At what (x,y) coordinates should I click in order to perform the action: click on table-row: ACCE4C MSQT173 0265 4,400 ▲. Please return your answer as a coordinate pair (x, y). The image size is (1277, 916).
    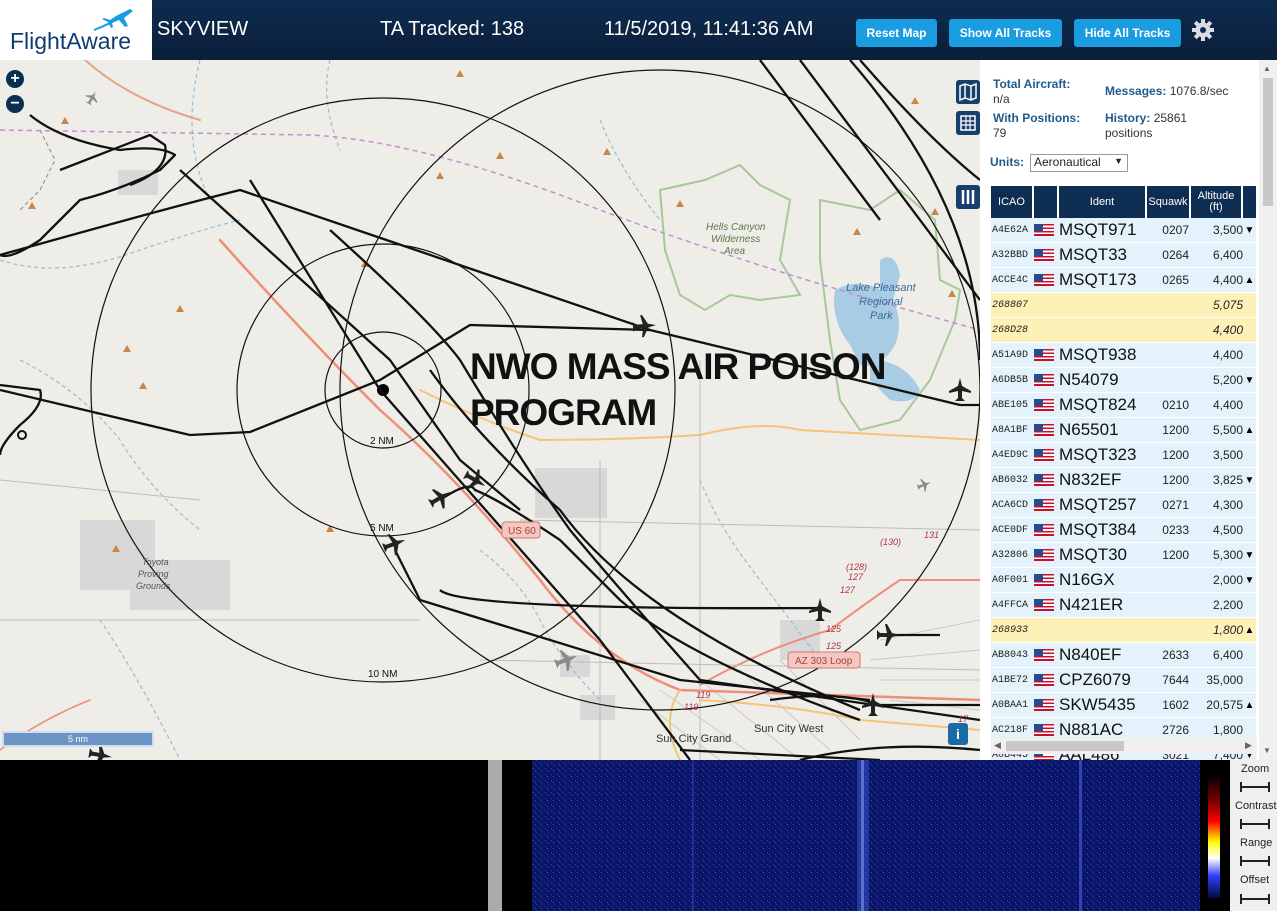
    Looking at the image, I should click on (1123, 280).